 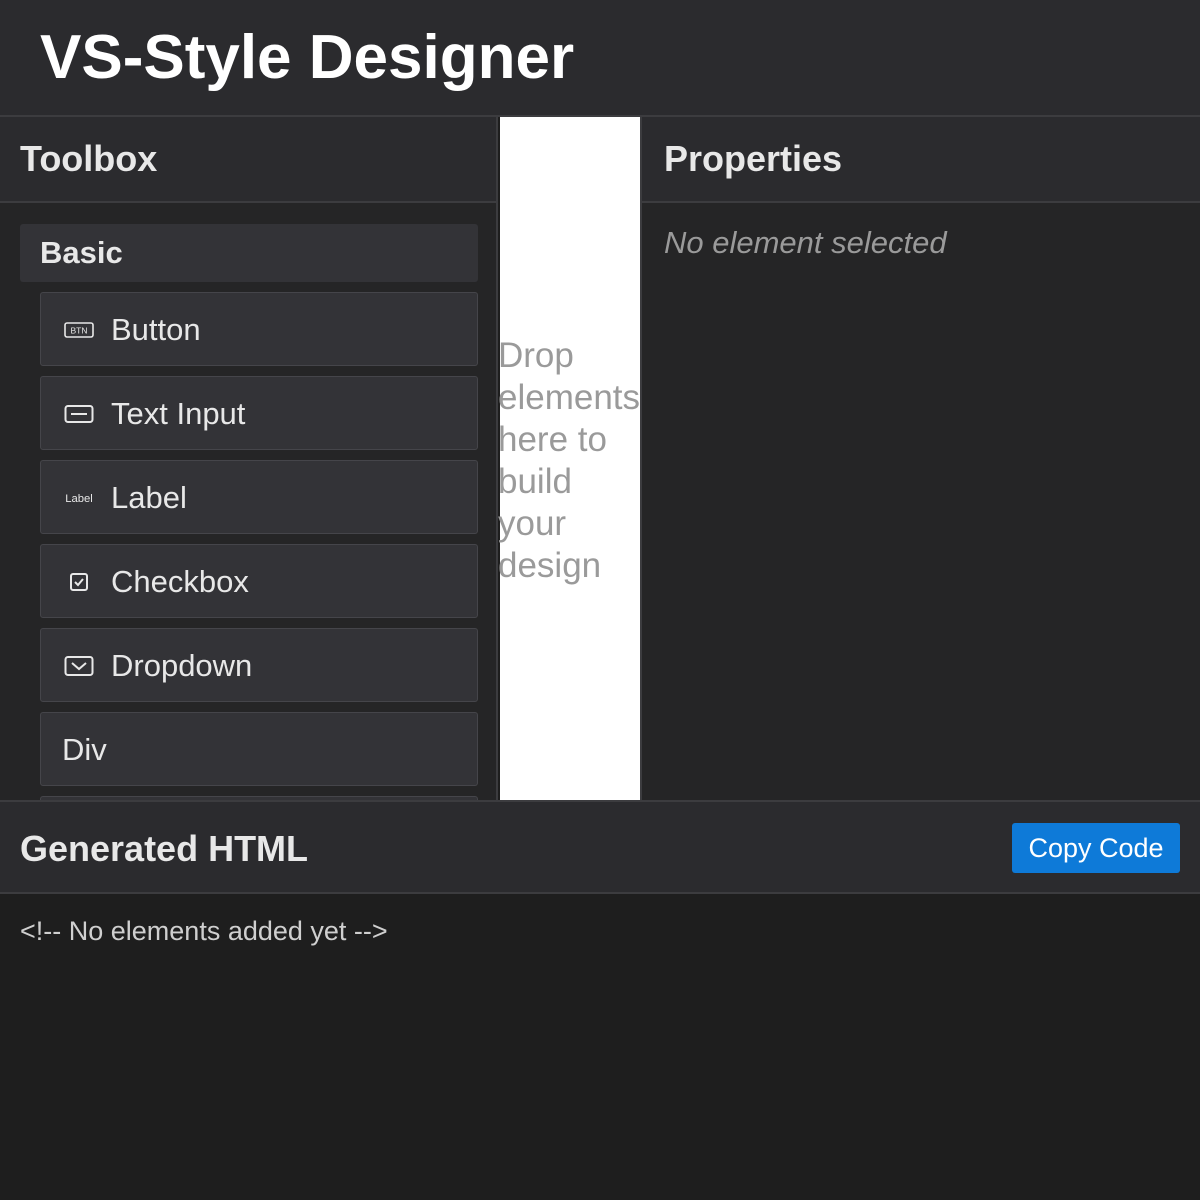 I want to click on design-canvas: Drop elements here to build your design, so click(x=569, y=458).